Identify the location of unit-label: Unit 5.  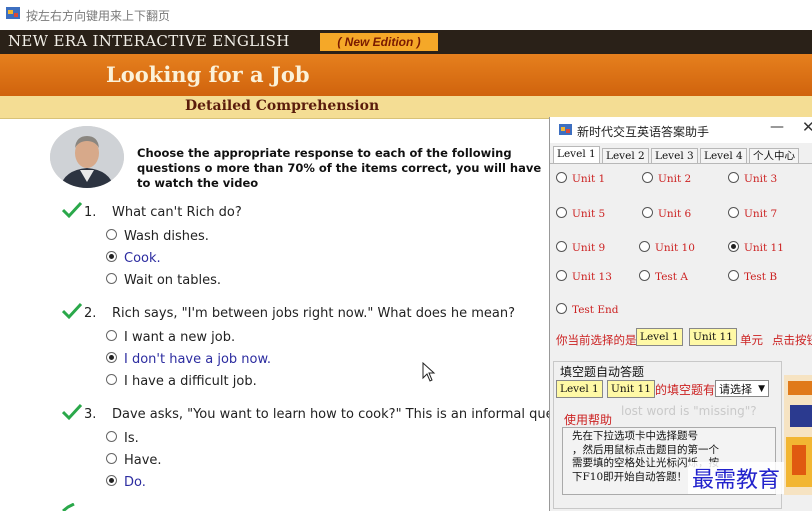
(589, 214).